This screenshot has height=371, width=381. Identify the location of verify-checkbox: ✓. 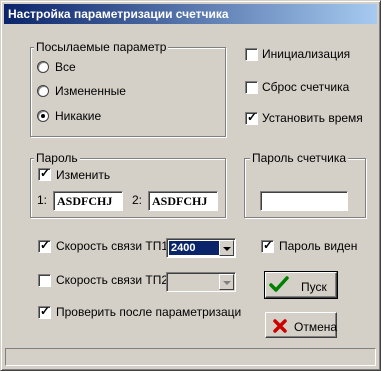
(44, 311).